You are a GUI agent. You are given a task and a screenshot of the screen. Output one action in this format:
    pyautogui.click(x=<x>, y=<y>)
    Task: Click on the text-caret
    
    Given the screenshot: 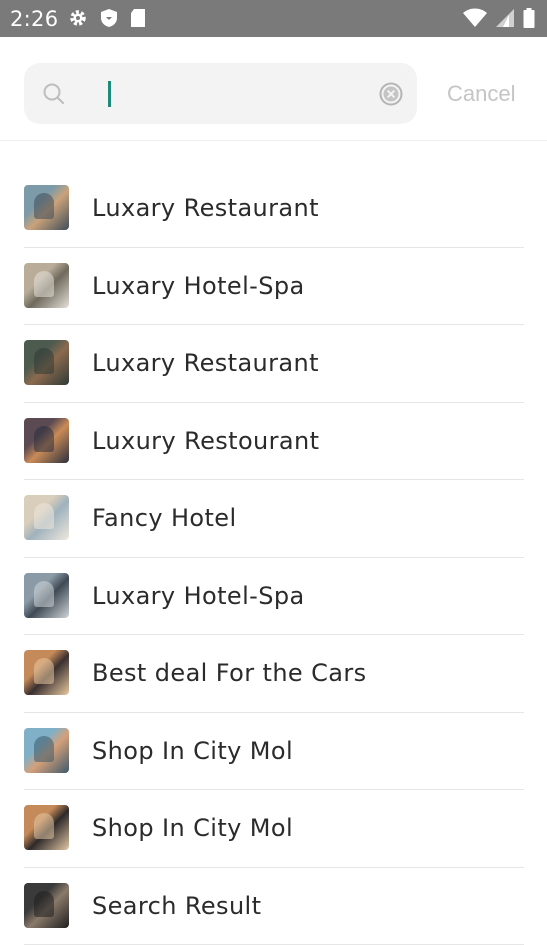 What is the action you would take?
    pyautogui.click(x=109, y=94)
    